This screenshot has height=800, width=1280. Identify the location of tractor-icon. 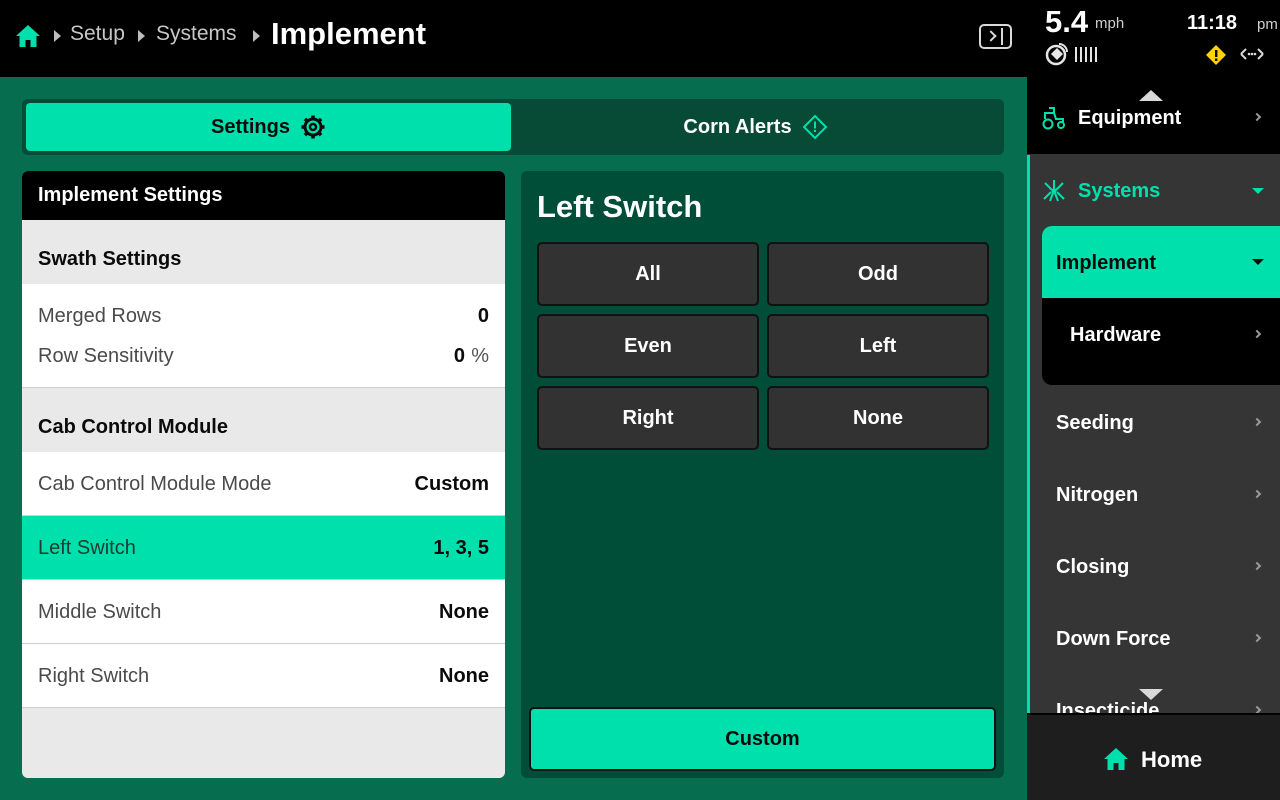
(1053, 118).